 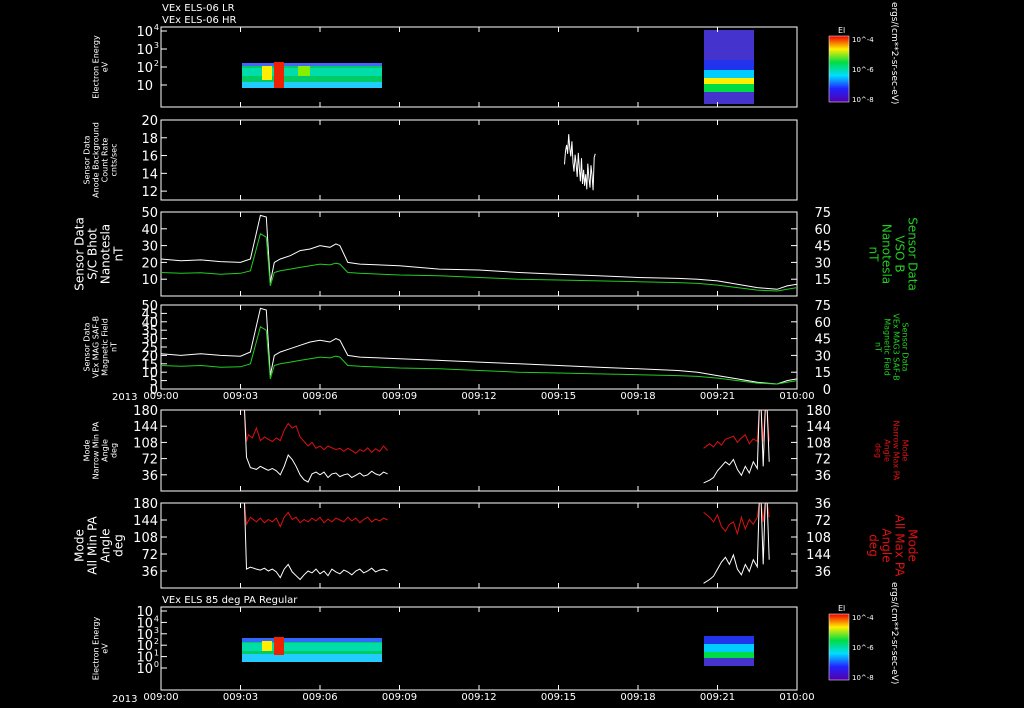 What do you see at coordinates (149, 306) in the screenshot?
I see `y-tick-label: 50` at bounding box center [149, 306].